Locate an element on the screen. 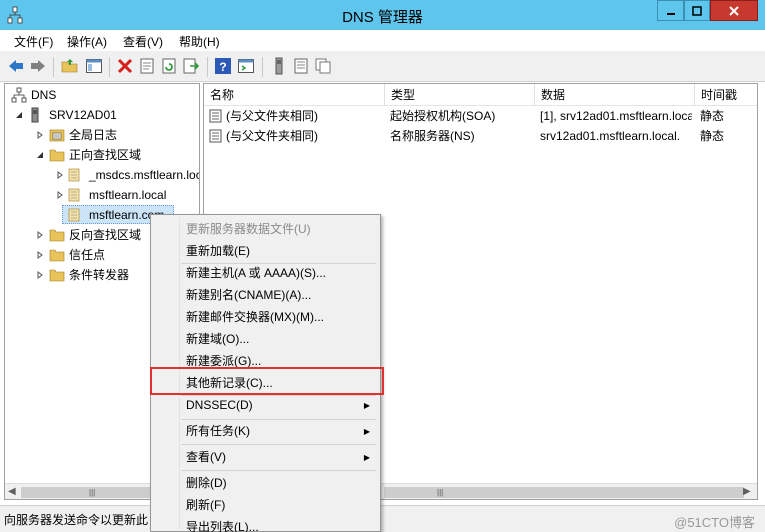  record-data: srv12ad01.msftlearn.local. is located at coordinates (610, 136).